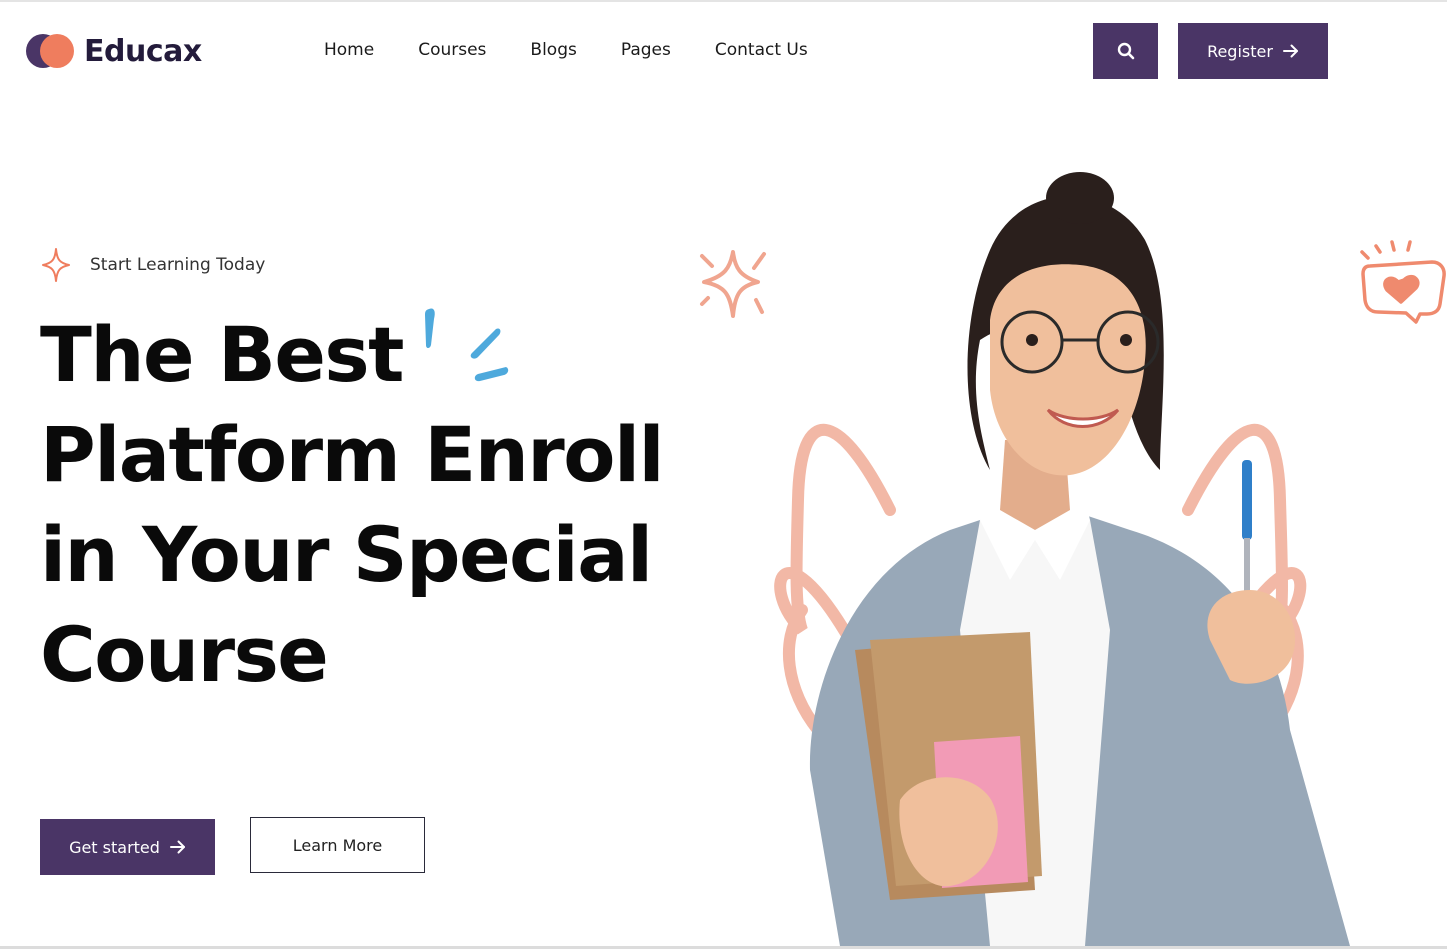  I want to click on hero-title-line-4: Course, so click(184, 654).